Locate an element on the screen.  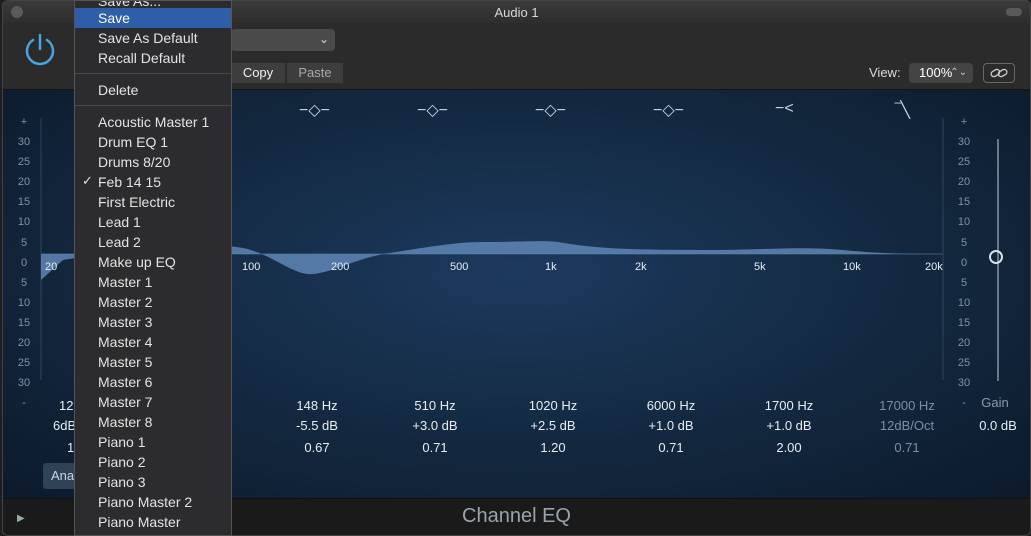
band-3-gain: +2.5 dB is located at coordinates (553, 425).